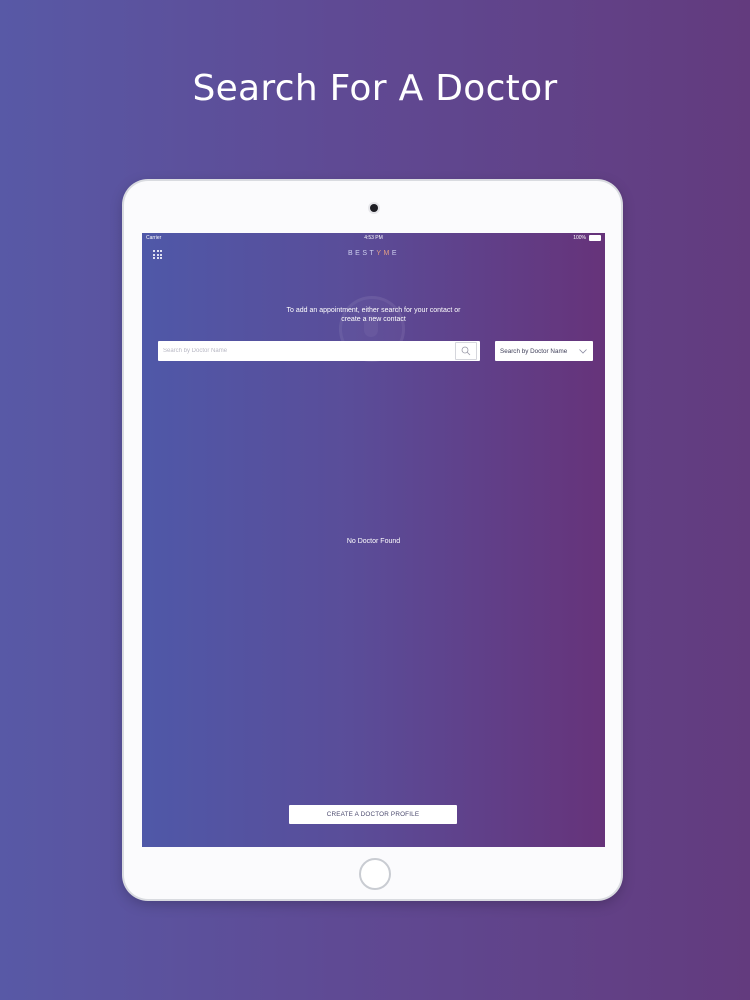 Image resolution: width=750 pixels, height=1000 pixels. Describe the element at coordinates (579, 238) in the screenshot. I see `battery-percent: 100%` at that location.